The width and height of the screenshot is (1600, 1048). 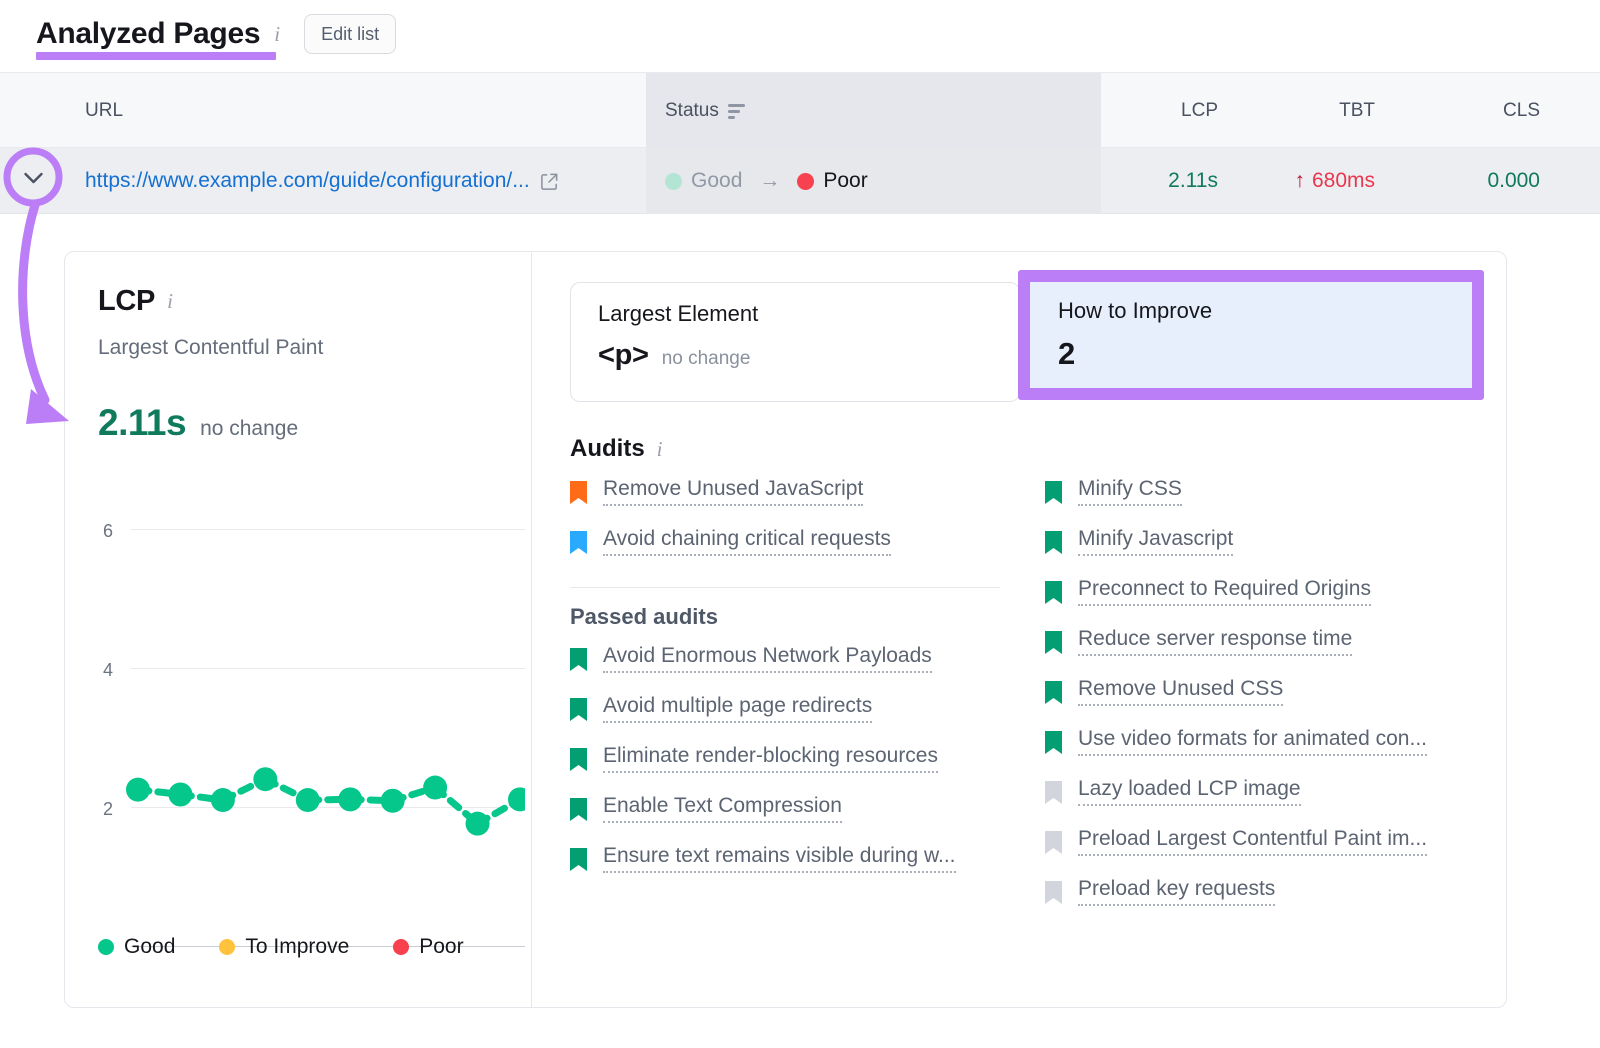 What do you see at coordinates (1156, 541) in the screenshot?
I see `passed-audit-item-label: Minify Javascript` at bounding box center [1156, 541].